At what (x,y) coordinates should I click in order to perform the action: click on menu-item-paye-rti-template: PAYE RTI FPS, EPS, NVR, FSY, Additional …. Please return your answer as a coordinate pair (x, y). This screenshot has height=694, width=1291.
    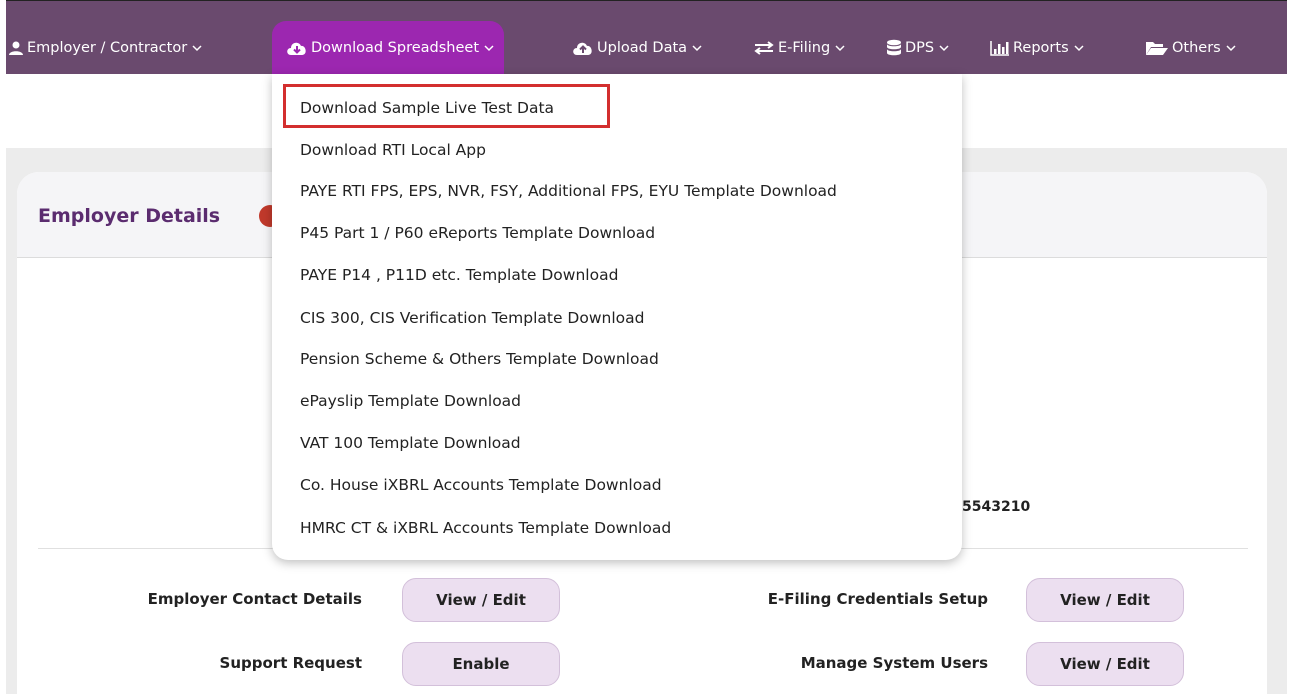
    Looking at the image, I should click on (568, 191).